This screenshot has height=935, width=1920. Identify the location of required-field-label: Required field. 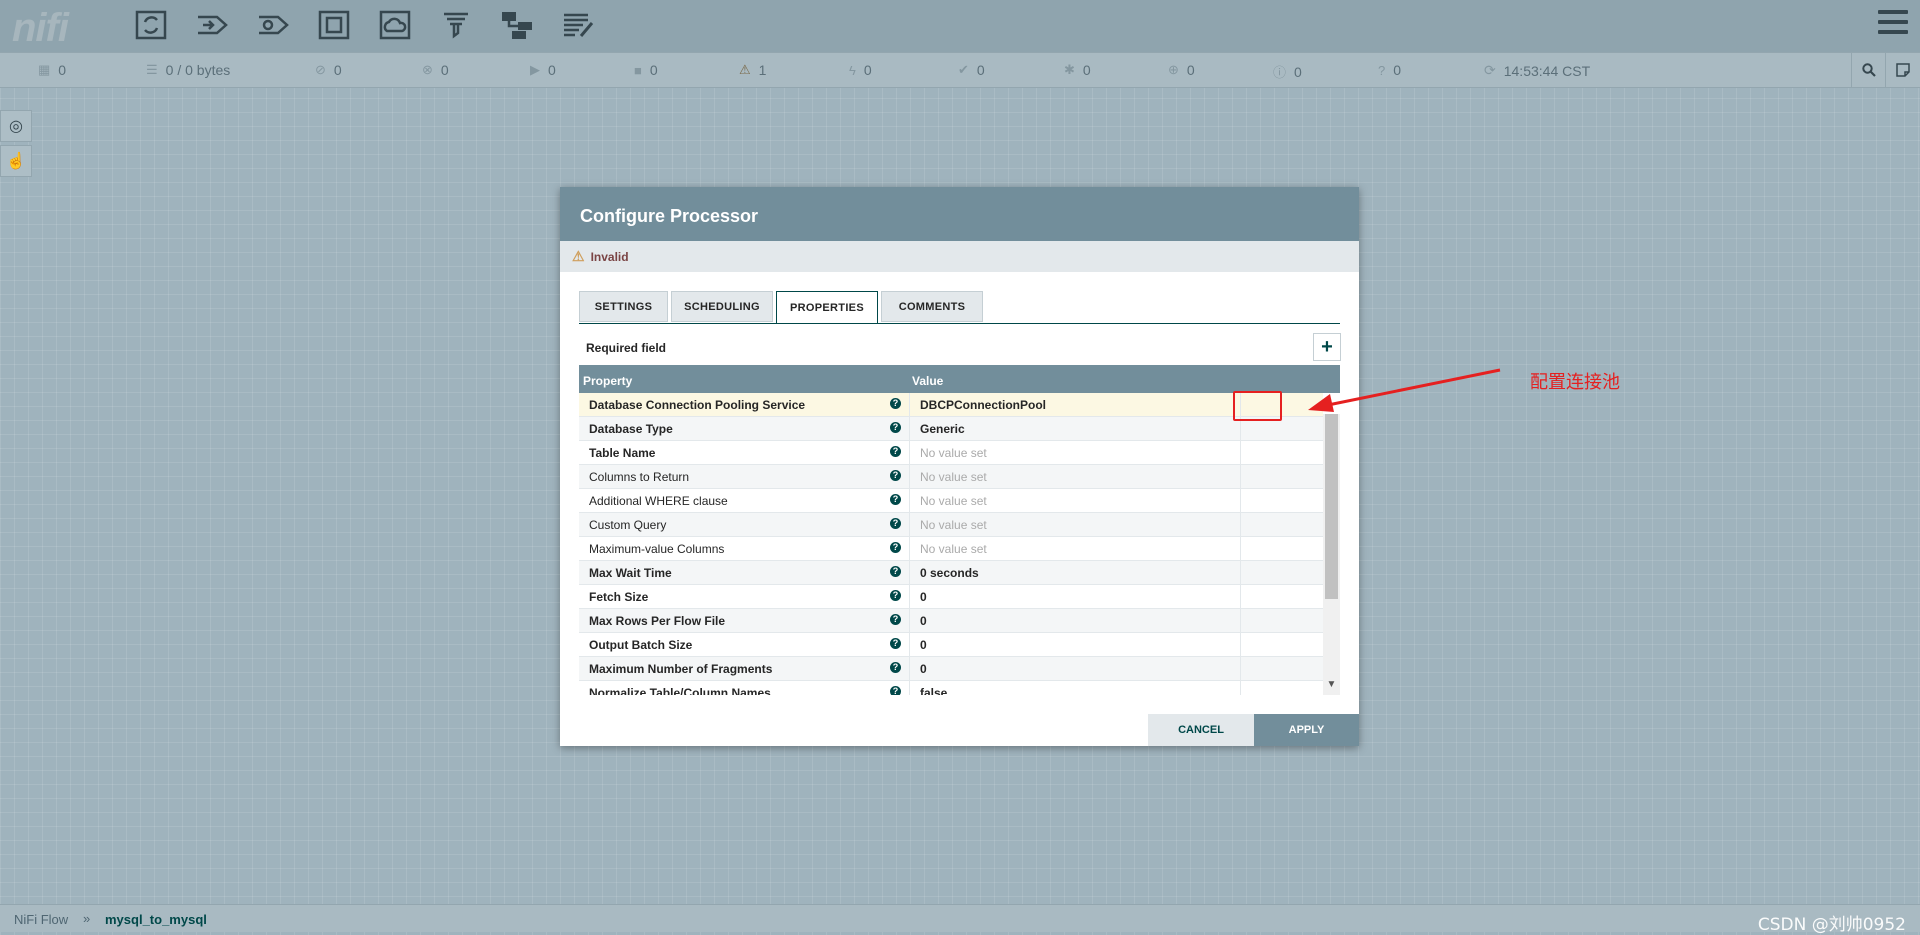
(626, 348).